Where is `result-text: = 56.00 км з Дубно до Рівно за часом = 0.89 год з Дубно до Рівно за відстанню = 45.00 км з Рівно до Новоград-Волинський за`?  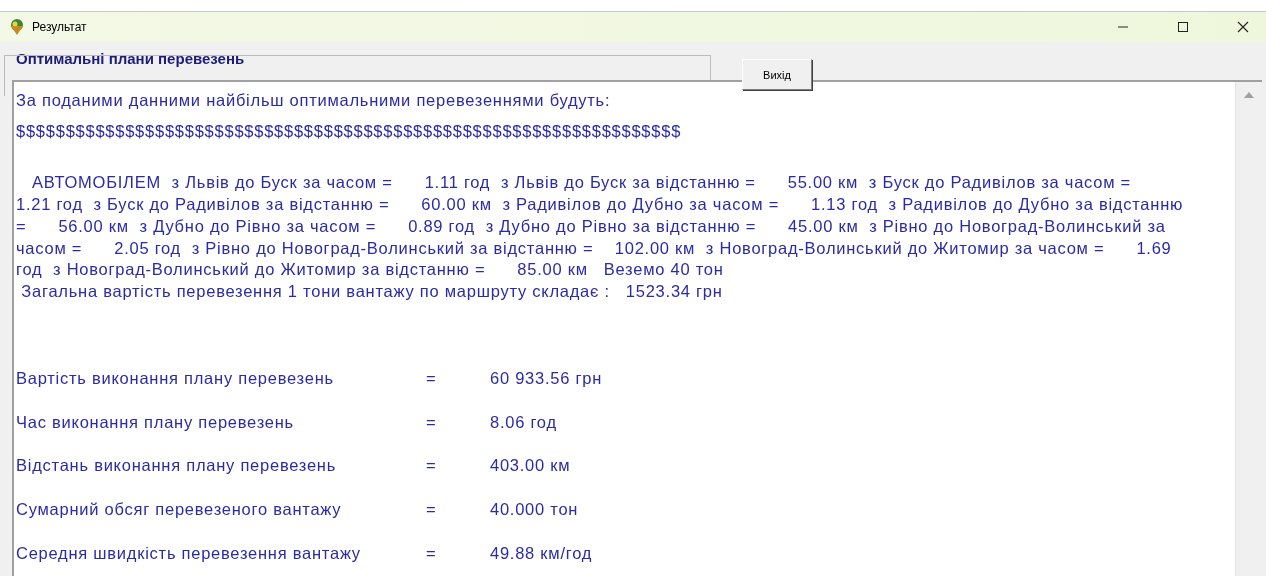
result-text: = 56.00 км з Дубно до Рівно за часом = 0.89 год з Дубно до Рівно за відстанню = 45.00 км з Рівно до Новоград-Волинський за is located at coordinates (591, 226).